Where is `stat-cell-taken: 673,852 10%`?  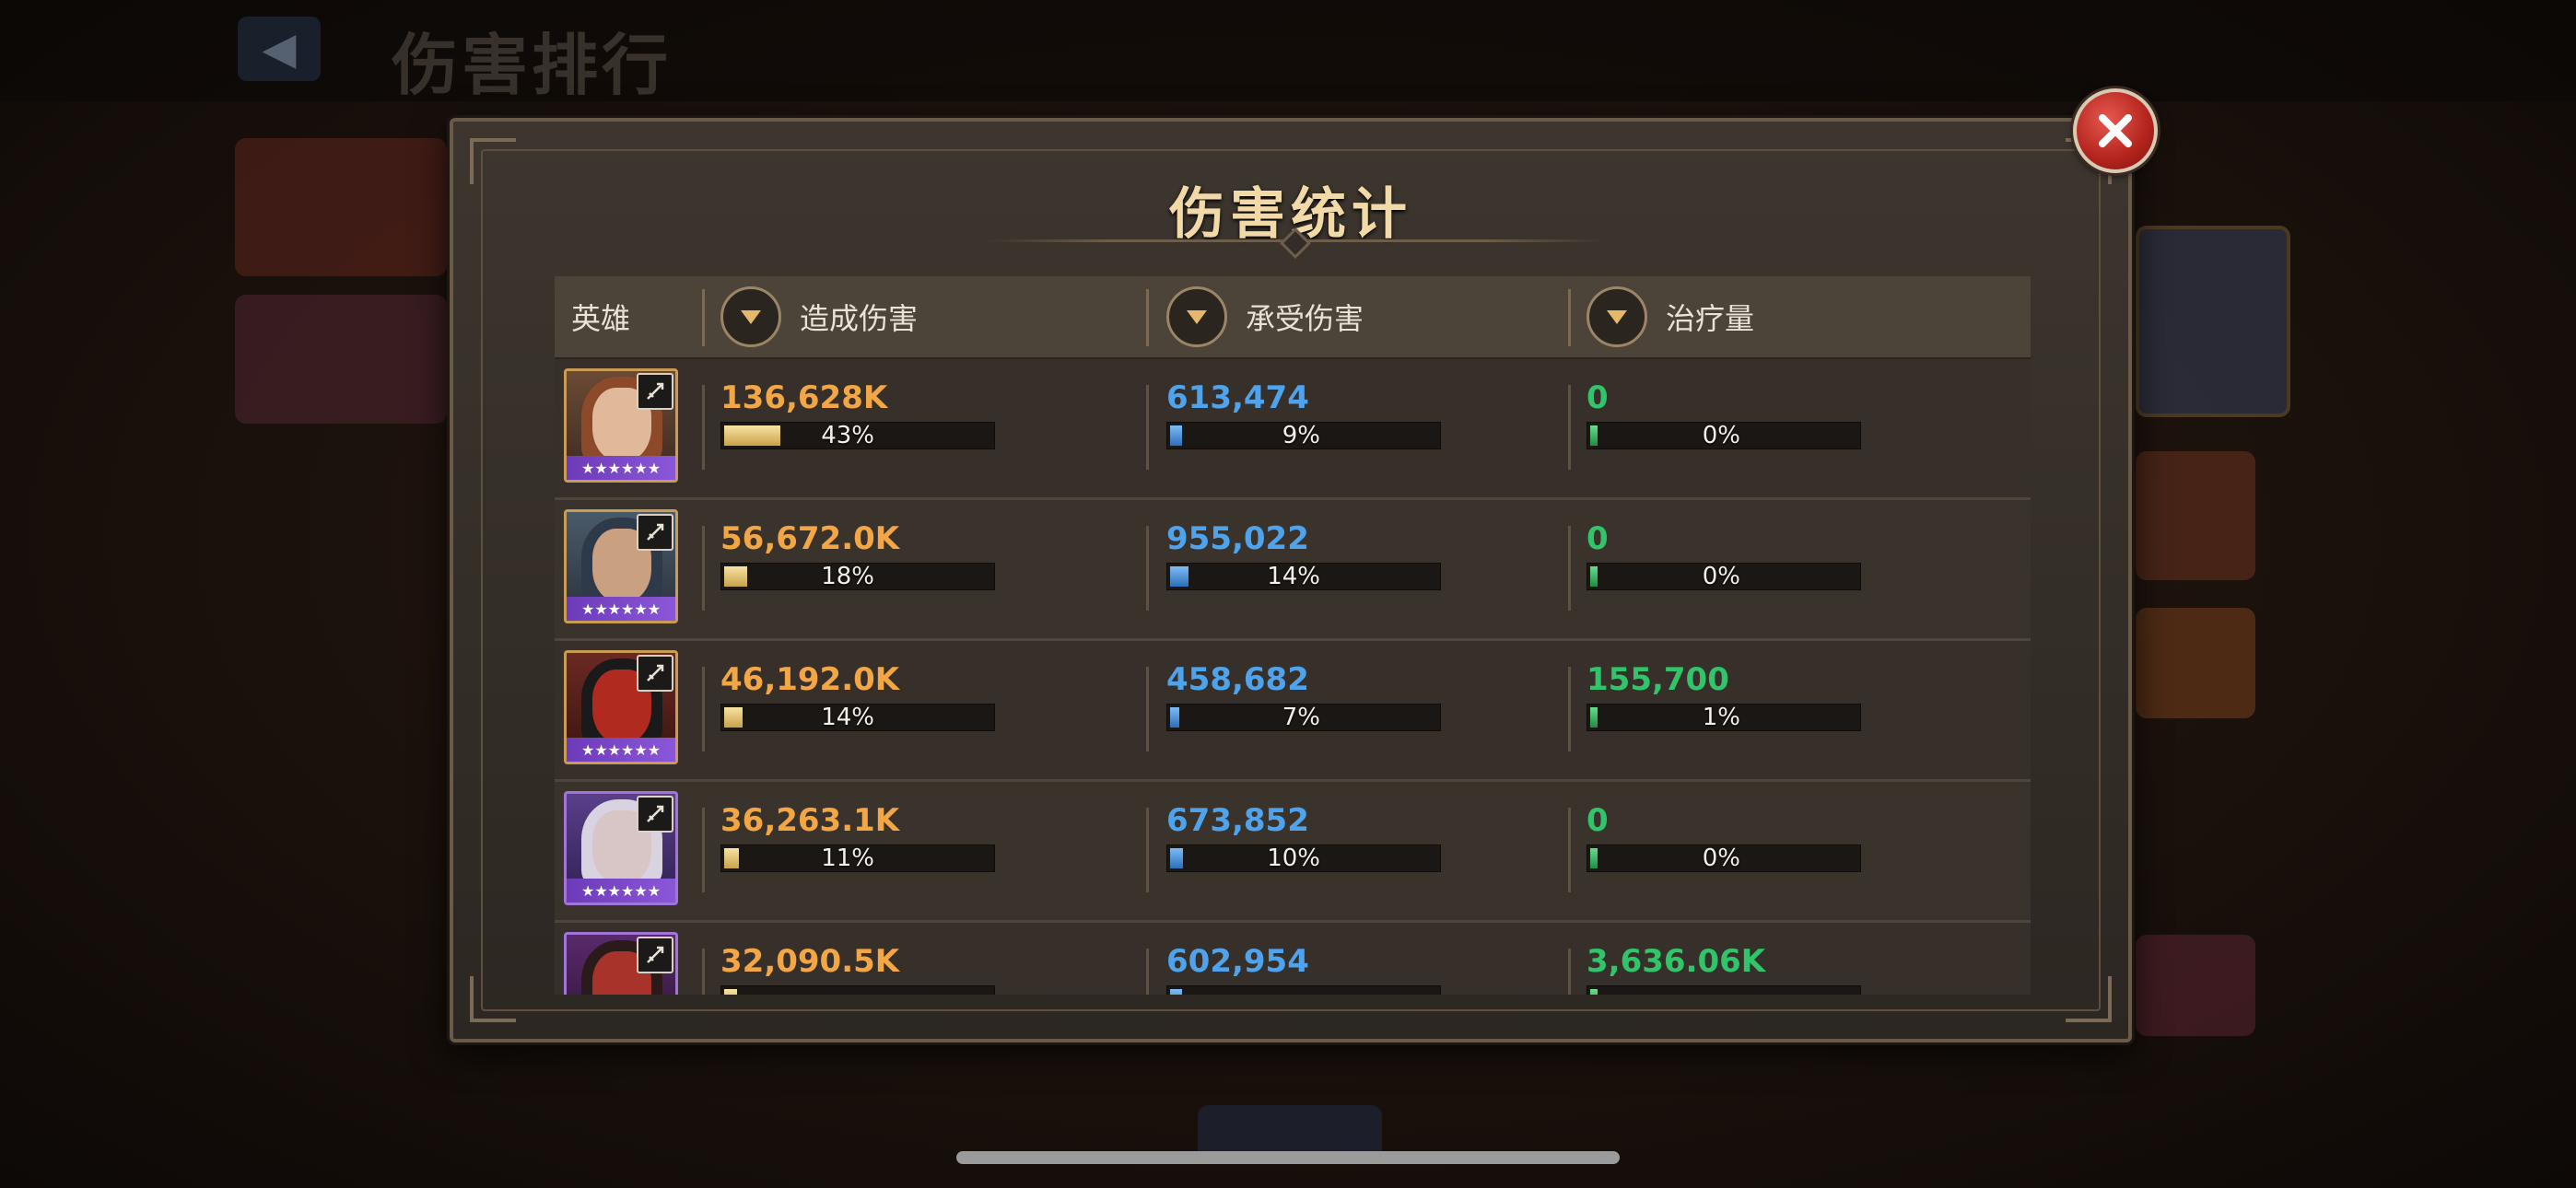 stat-cell-taken: 673,852 10% is located at coordinates (1303, 836).